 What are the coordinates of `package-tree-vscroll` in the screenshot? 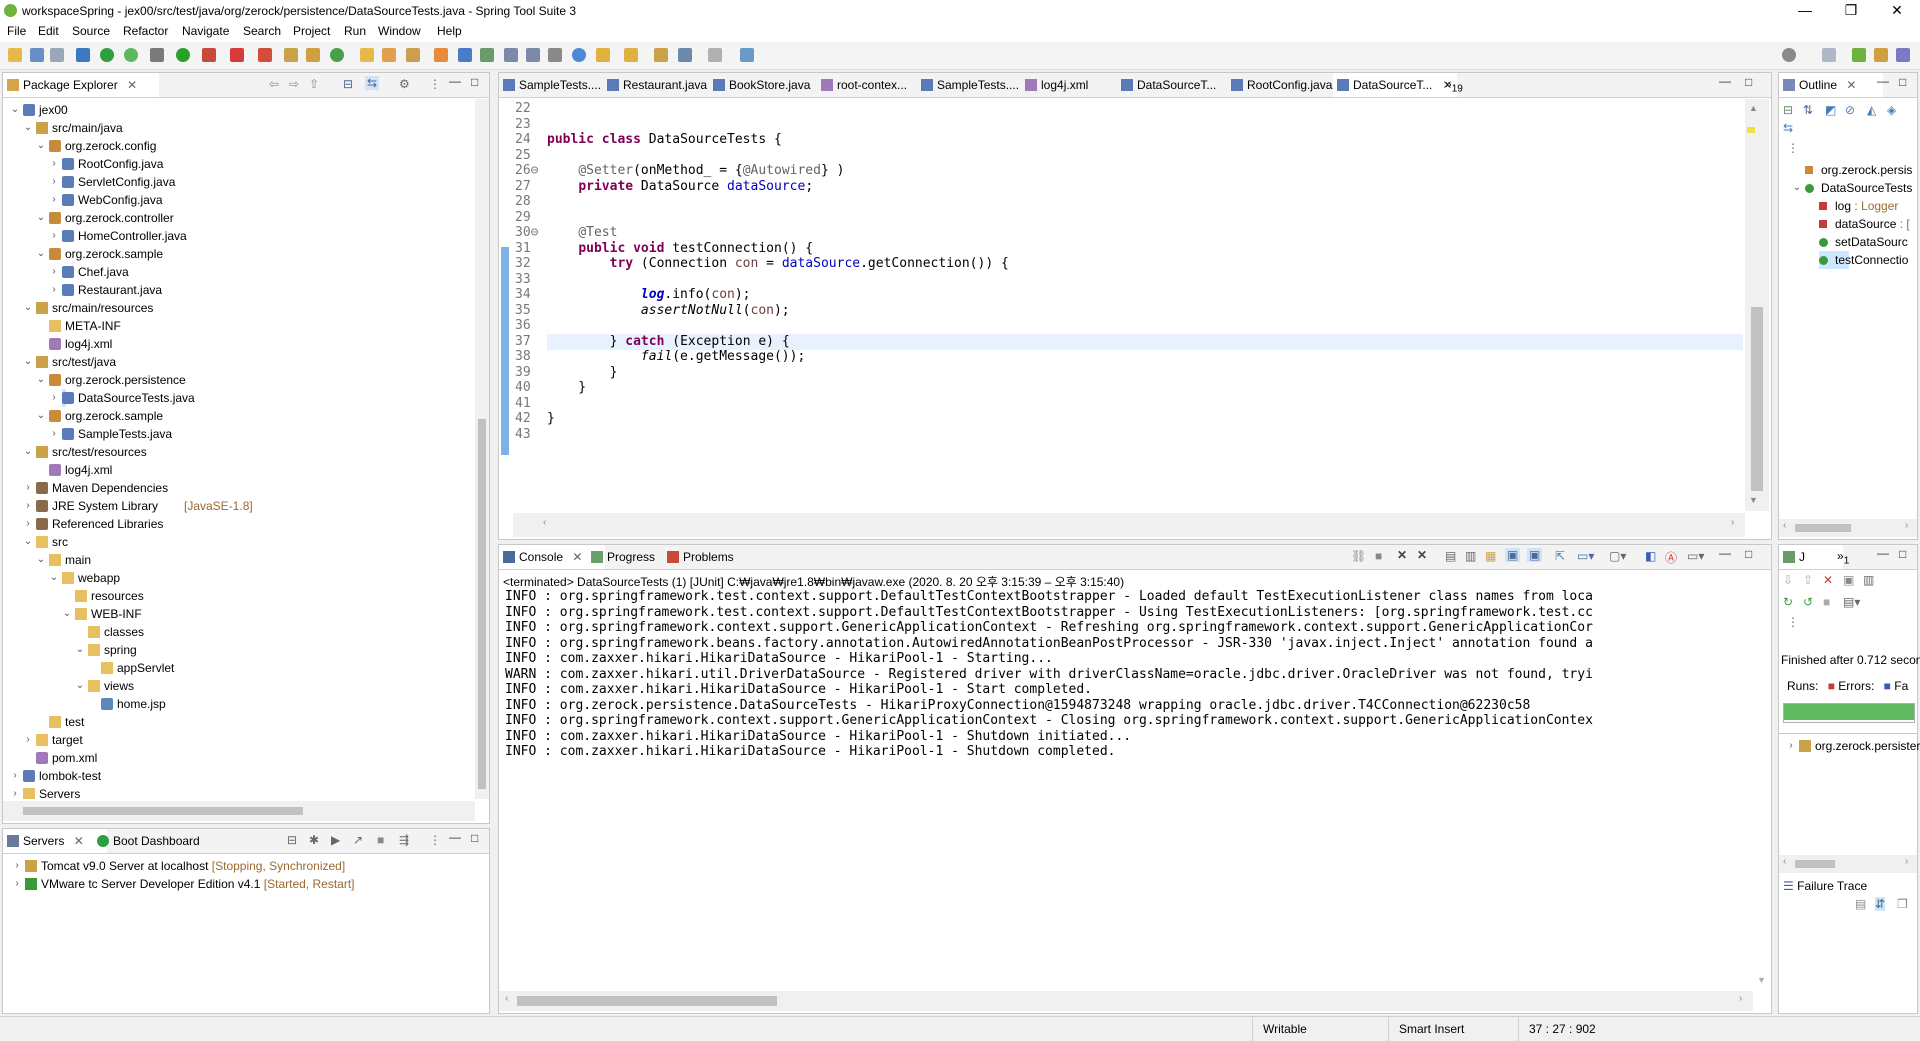 It's located at (482, 449).